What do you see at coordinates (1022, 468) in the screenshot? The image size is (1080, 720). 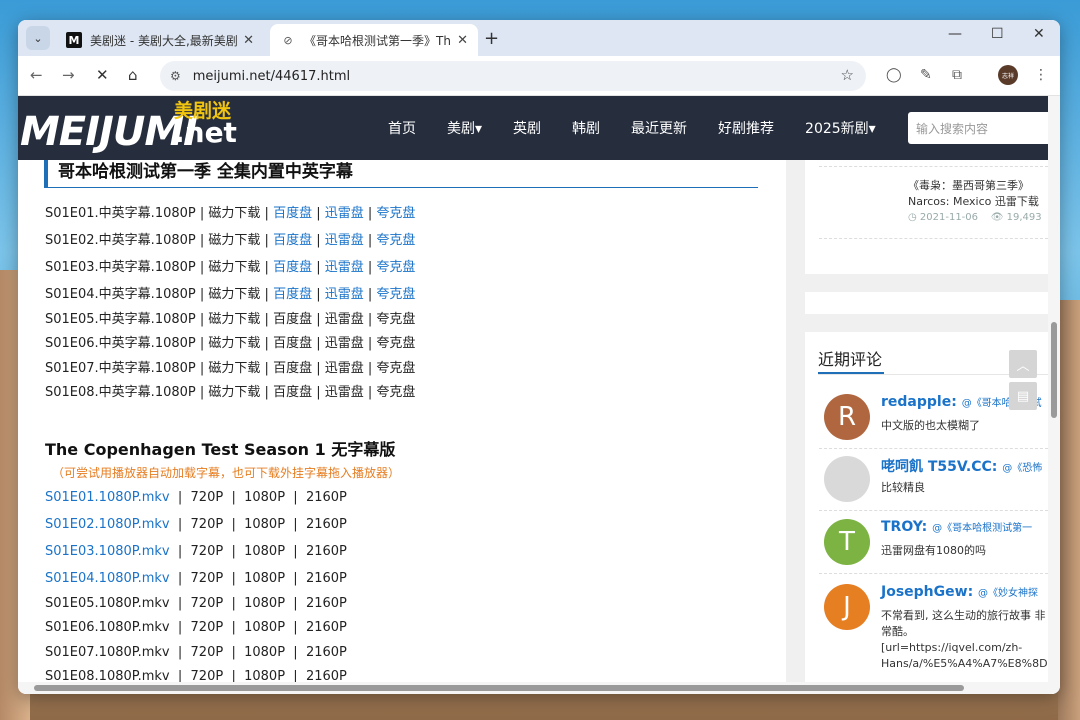 I see `comment-post-ref: @《恐怖` at bounding box center [1022, 468].